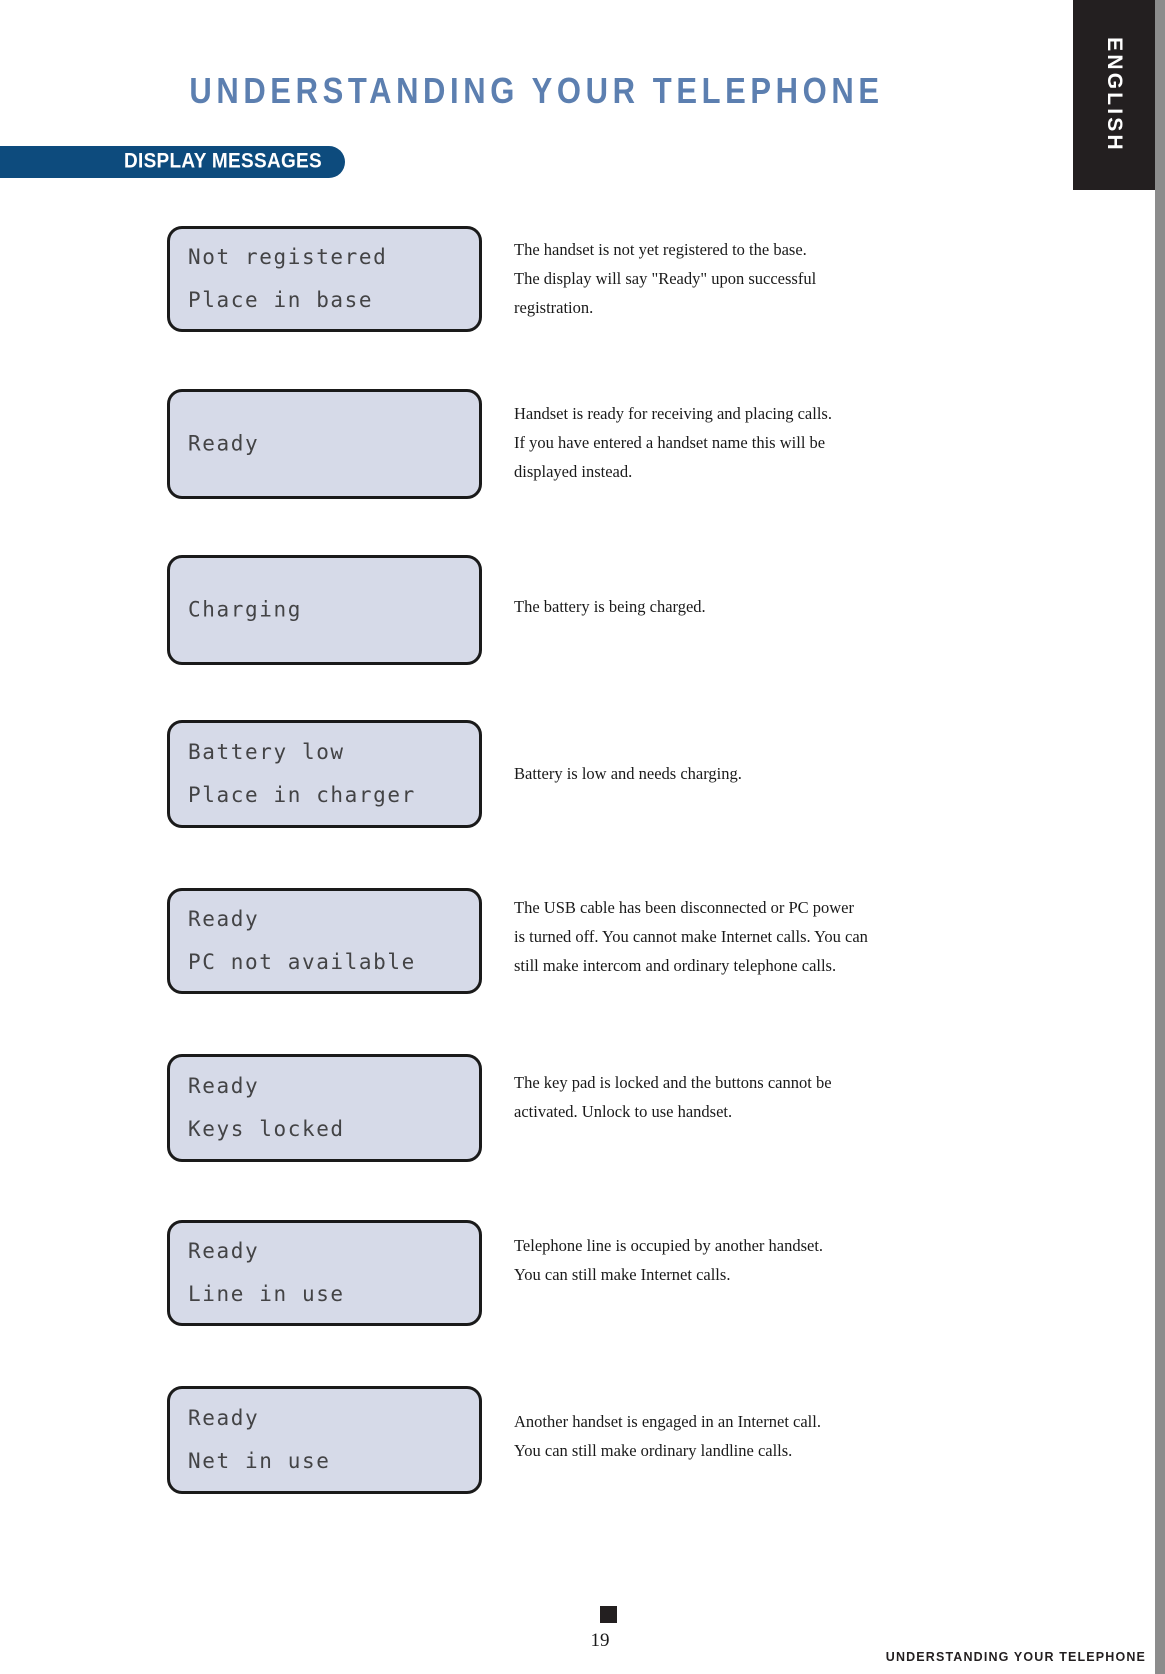 The image size is (1165, 1674). I want to click on description-line: The battery is being charged., so click(610, 606).